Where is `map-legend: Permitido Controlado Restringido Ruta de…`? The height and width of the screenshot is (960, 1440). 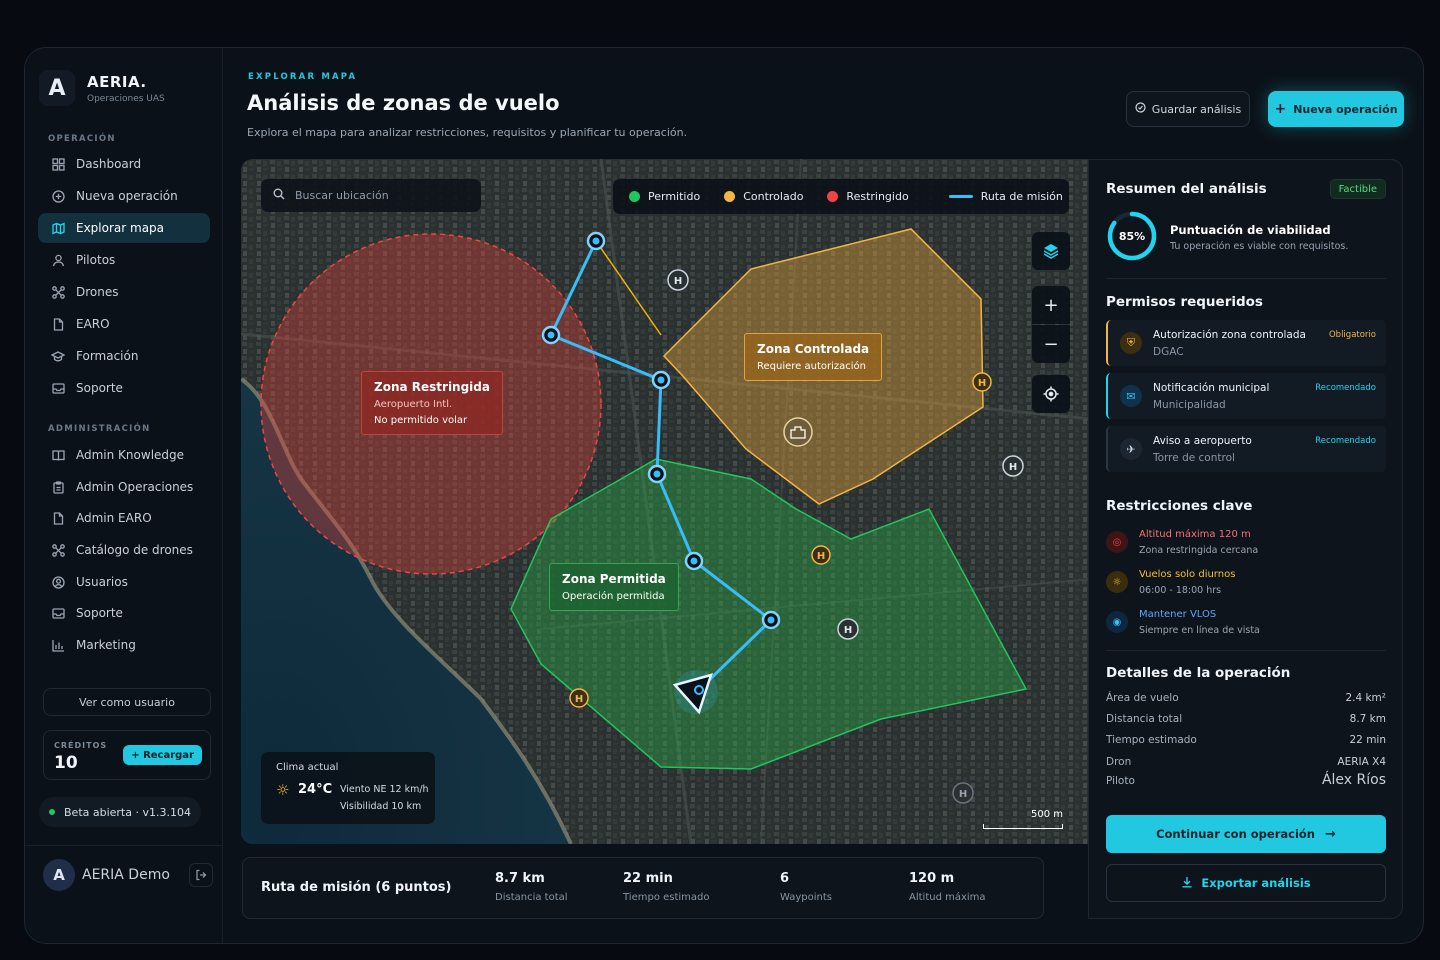
map-legend: Permitido Controlado Restringido Ruta de… is located at coordinates (841, 196).